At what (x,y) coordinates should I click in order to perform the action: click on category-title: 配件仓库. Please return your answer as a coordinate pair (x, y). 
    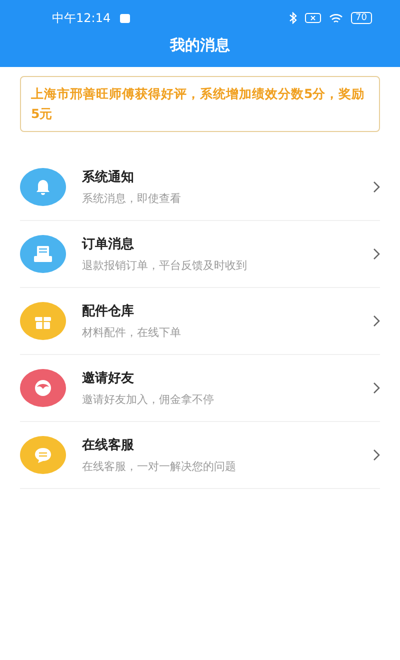
    Looking at the image, I should click on (108, 311).